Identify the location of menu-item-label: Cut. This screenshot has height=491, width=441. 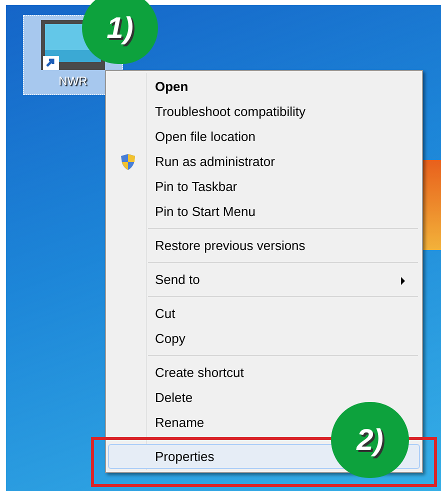
(165, 313).